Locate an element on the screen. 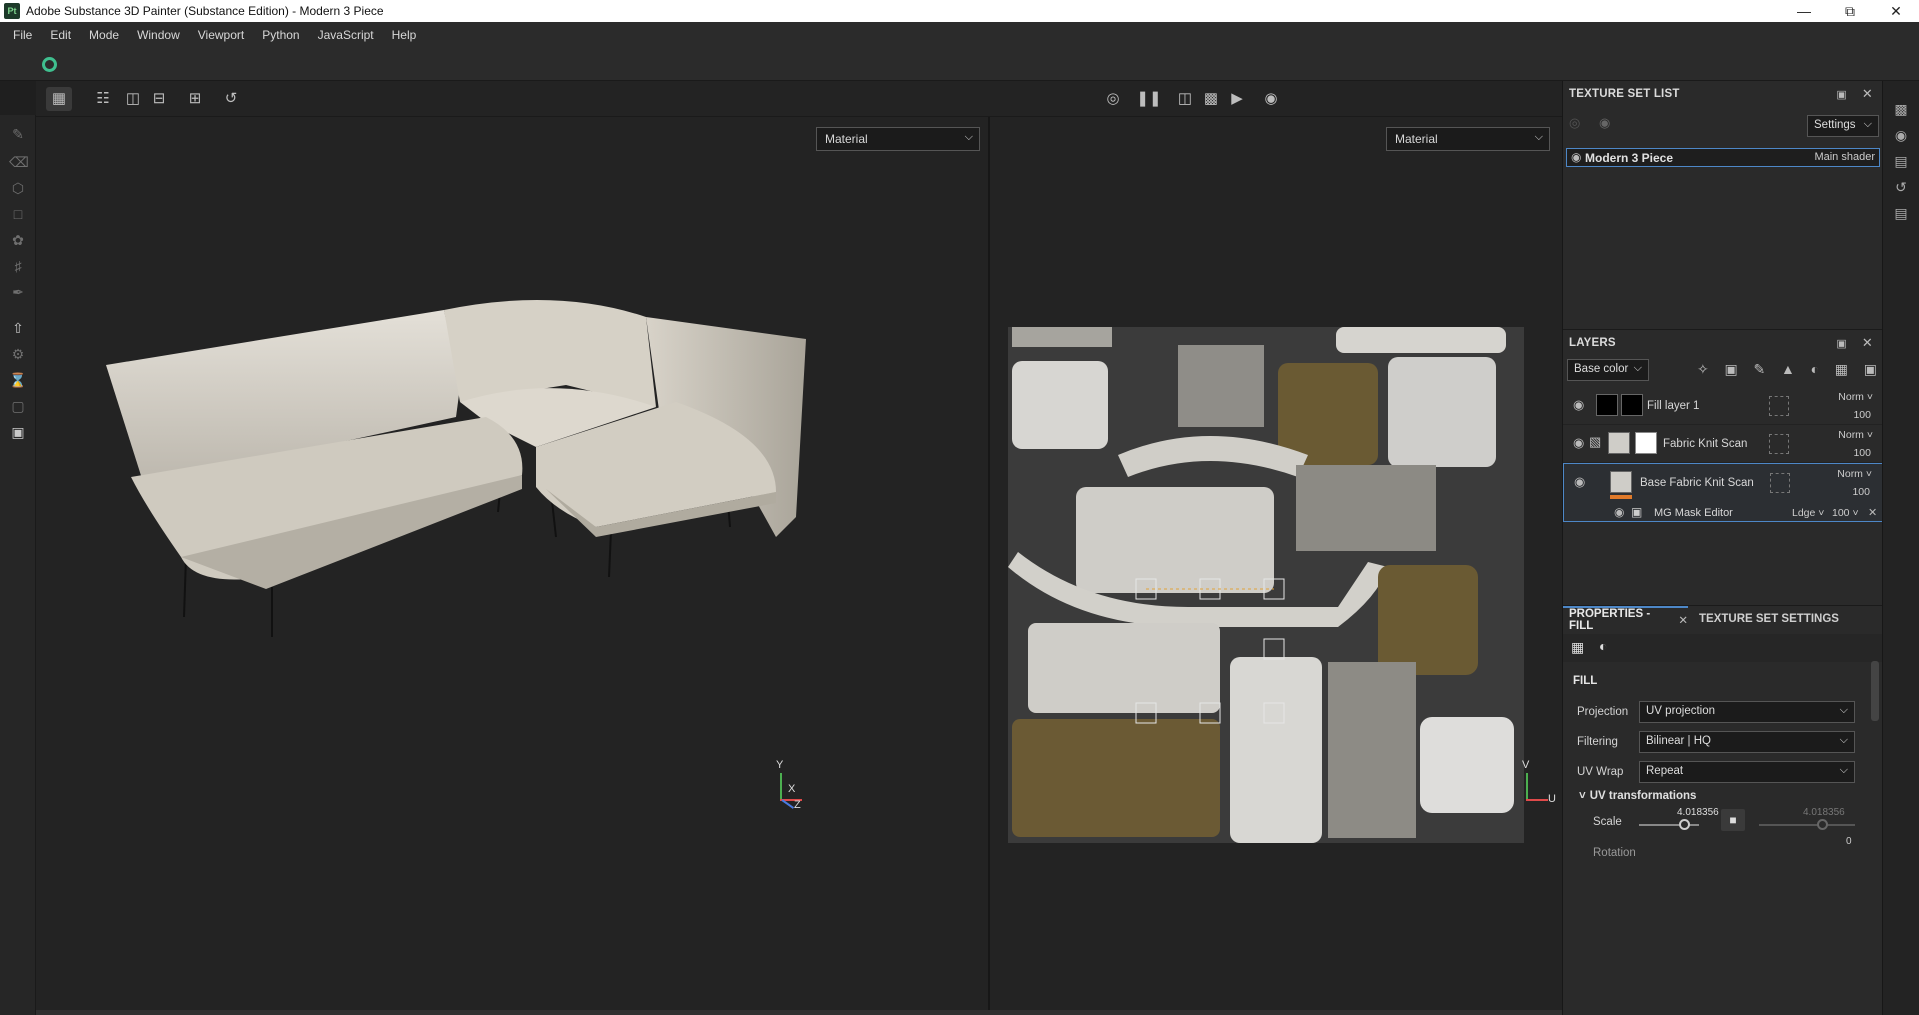  log-icon: ▤ is located at coordinates (1901, 213).